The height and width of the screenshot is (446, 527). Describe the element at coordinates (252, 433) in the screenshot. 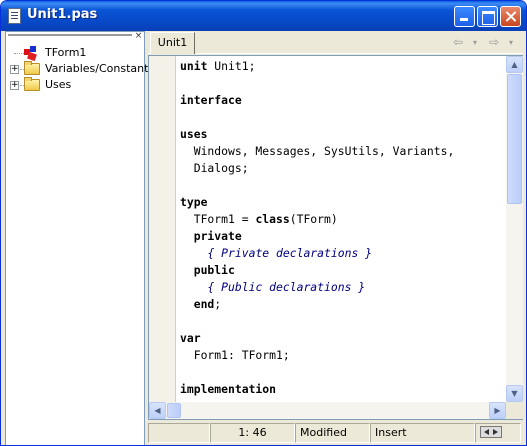

I see `cursor-position: 1: 46` at that location.